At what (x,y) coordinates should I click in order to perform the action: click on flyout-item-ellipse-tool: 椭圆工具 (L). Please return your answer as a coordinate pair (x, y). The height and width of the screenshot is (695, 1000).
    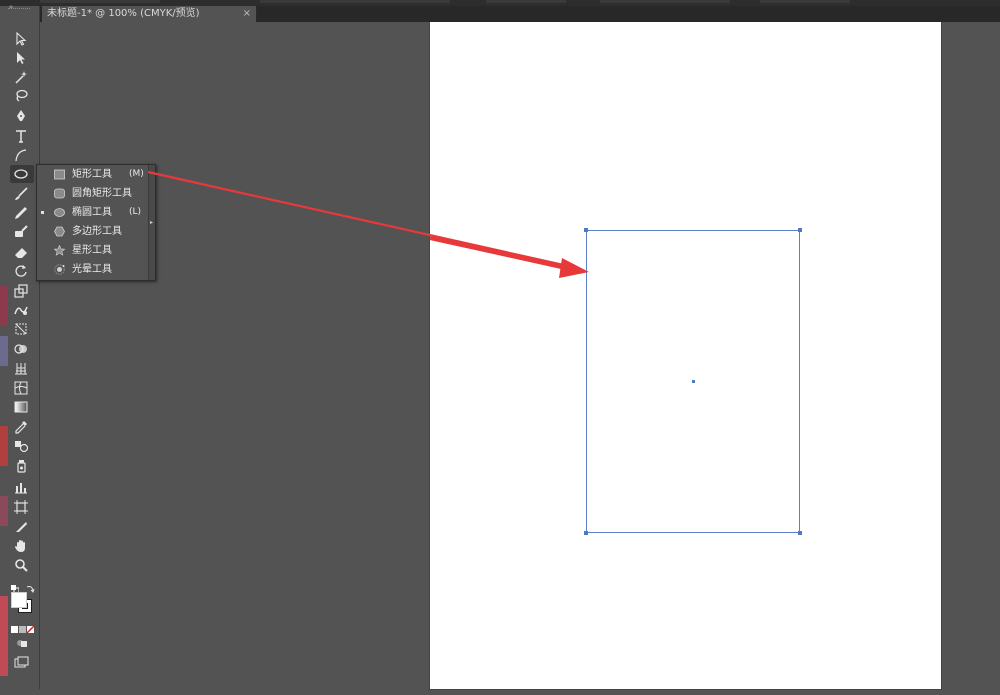
    Looking at the image, I should click on (92, 212).